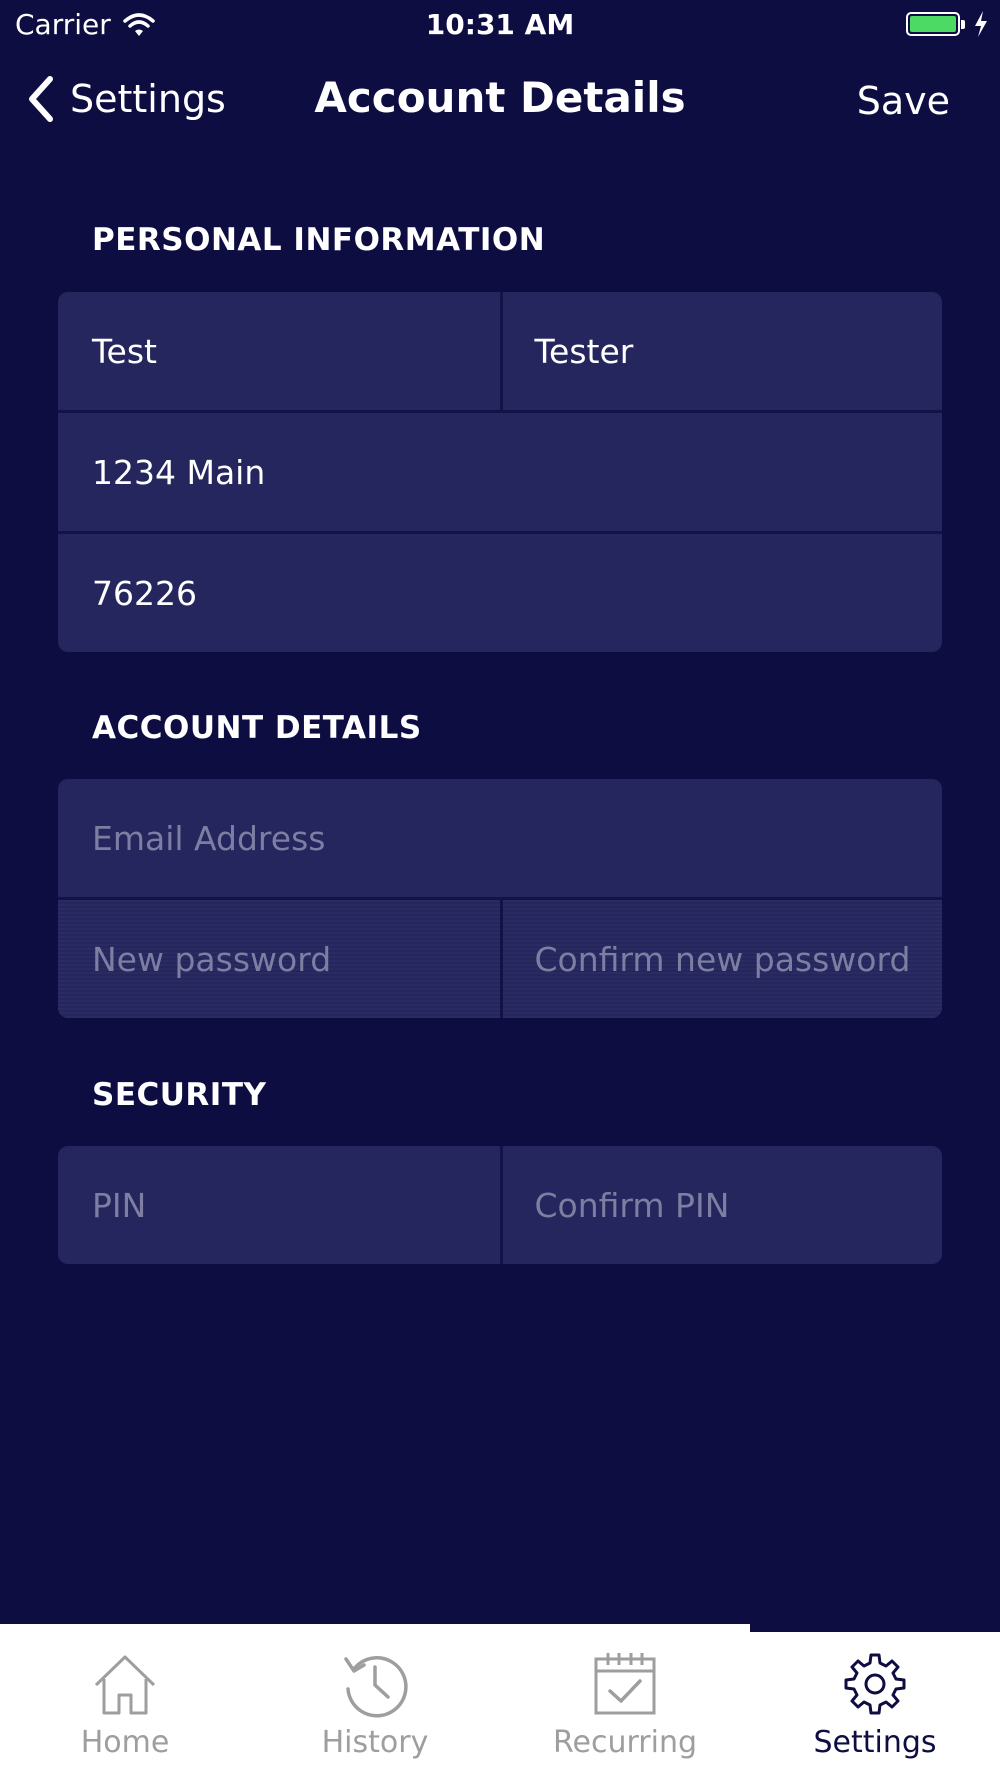  I want to click on status-time: 10:31 AM, so click(500, 24).